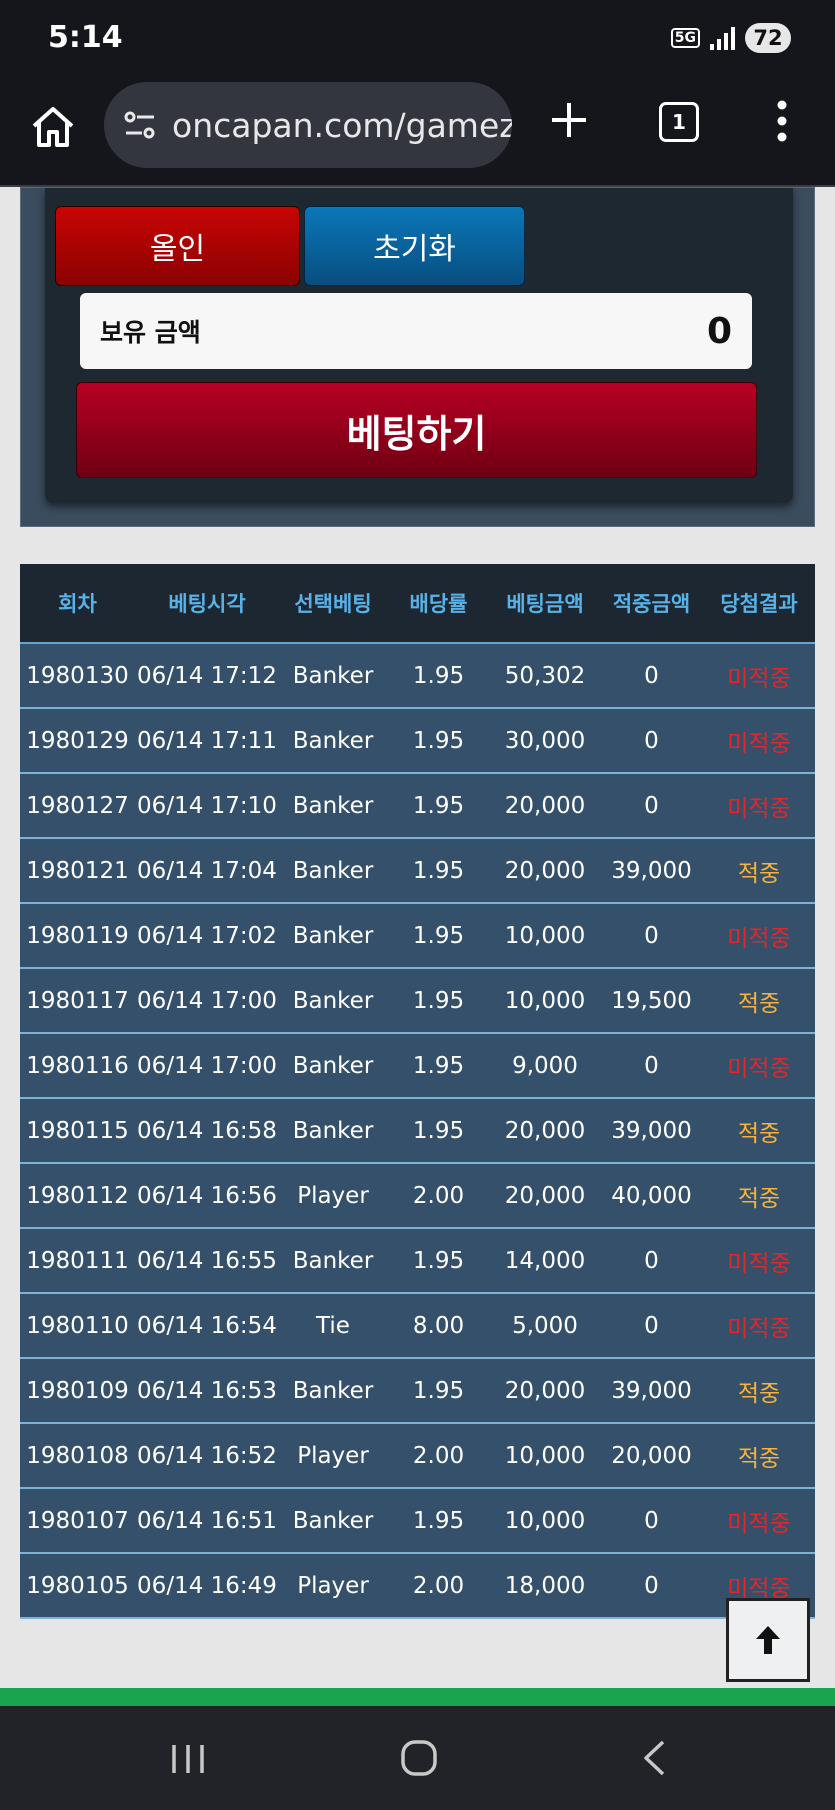 The image size is (835, 1810). What do you see at coordinates (768, 38) in the screenshot?
I see `battery-icon: 72` at bounding box center [768, 38].